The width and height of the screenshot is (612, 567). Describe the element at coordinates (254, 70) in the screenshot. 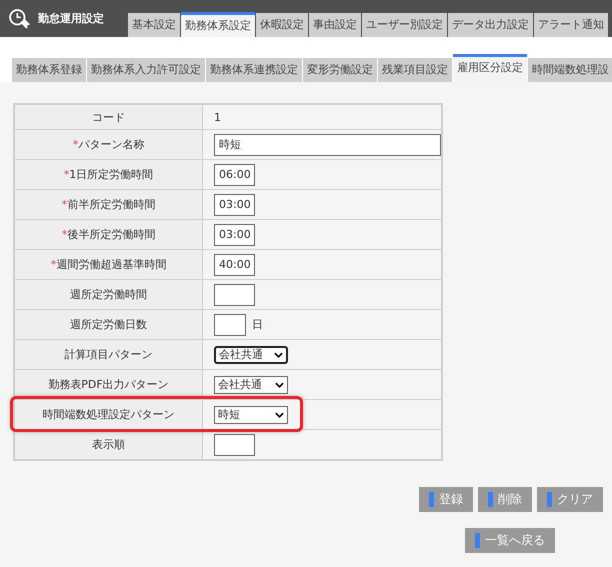

I see `sub-tab: 勤務体系連携設定` at that location.